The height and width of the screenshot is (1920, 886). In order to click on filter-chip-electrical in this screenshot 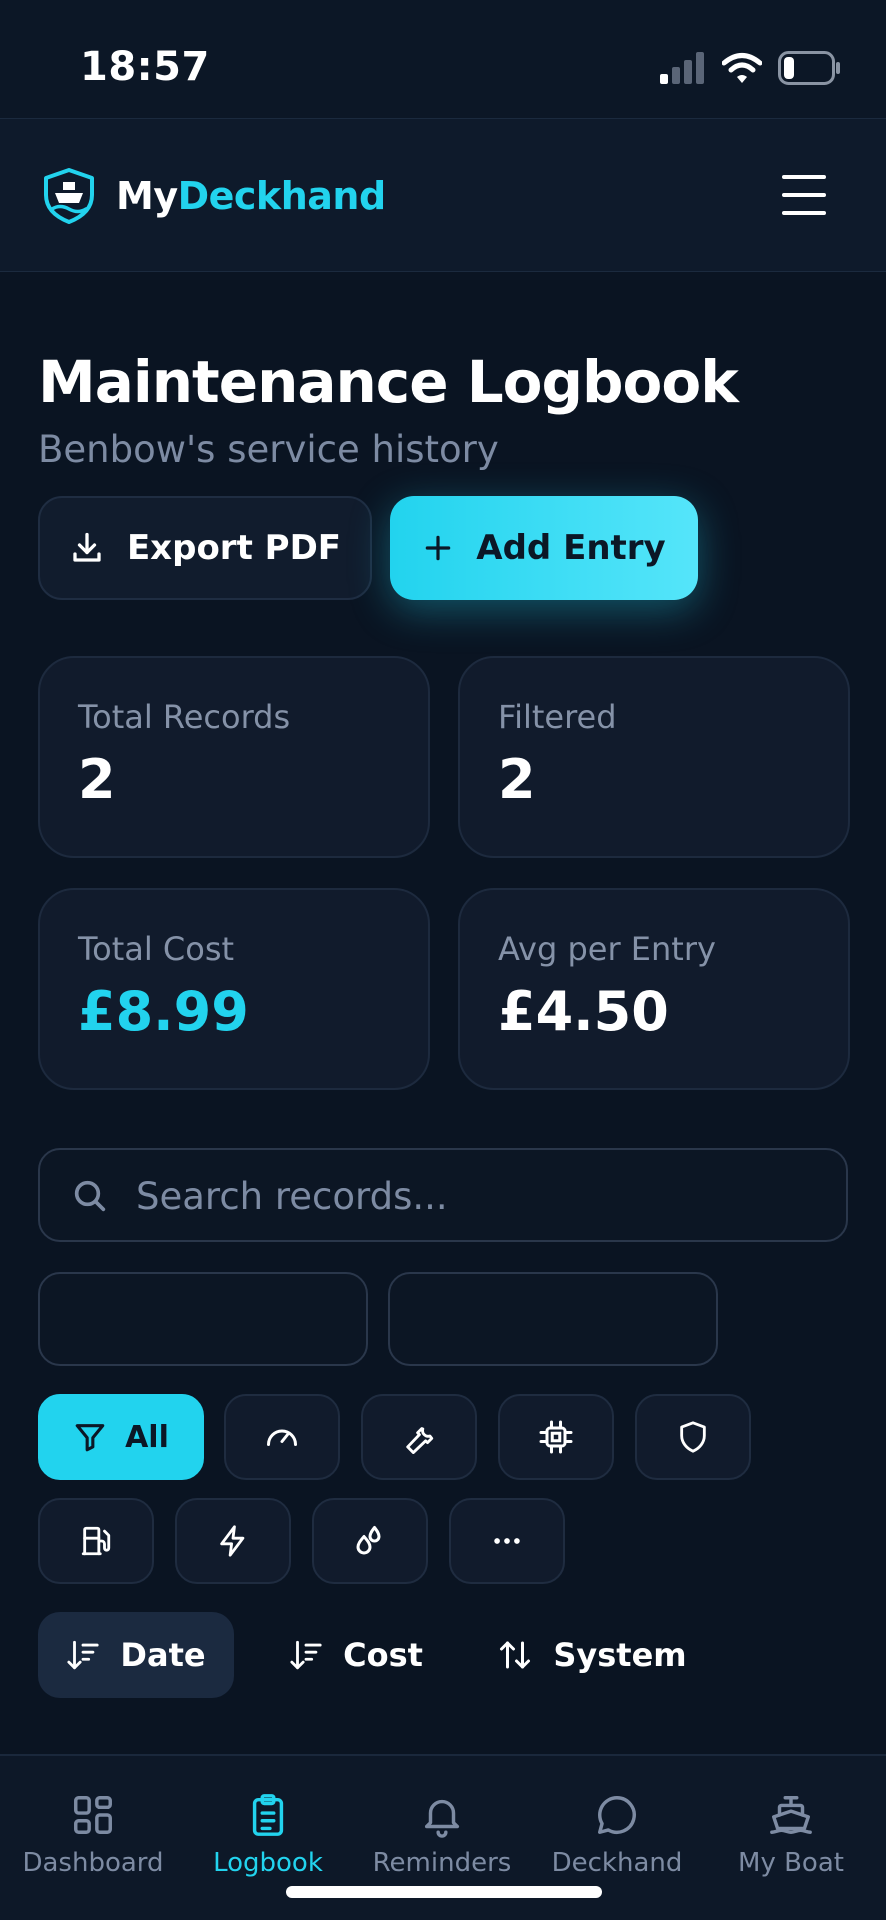, I will do `click(233, 1541)`.